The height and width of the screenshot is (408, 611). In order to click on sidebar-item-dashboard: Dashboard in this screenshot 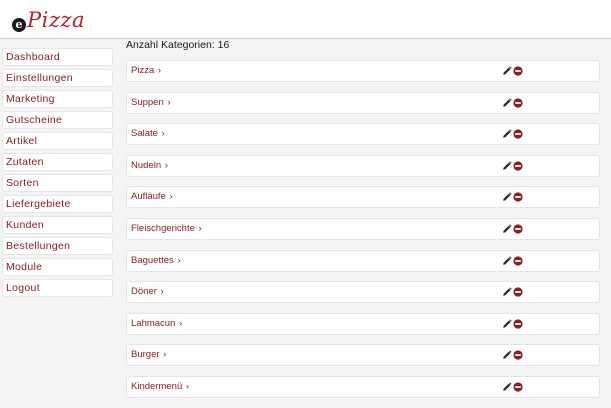, I will do `click(57, 57)`.